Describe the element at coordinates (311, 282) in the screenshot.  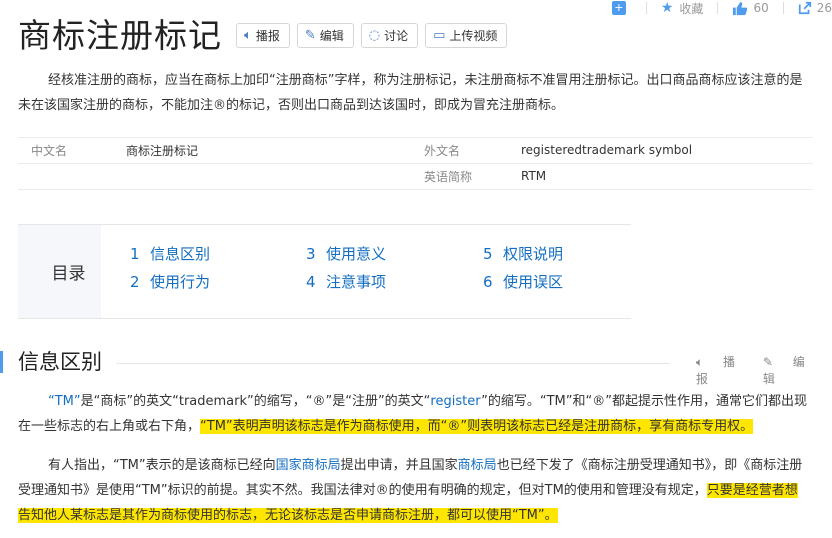
I see `toc-number: 4` at that location.